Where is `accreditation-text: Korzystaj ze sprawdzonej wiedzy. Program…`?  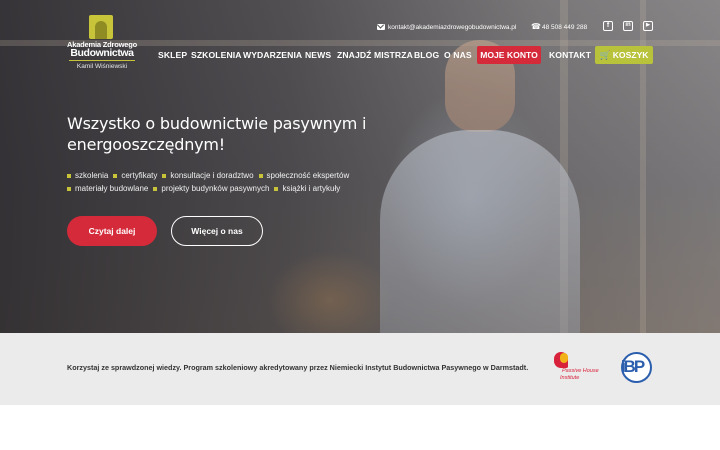 accreditation-text: Korzystaj ze sprawdzonej wiedzy. Program… is located at coordinates (298, 367).